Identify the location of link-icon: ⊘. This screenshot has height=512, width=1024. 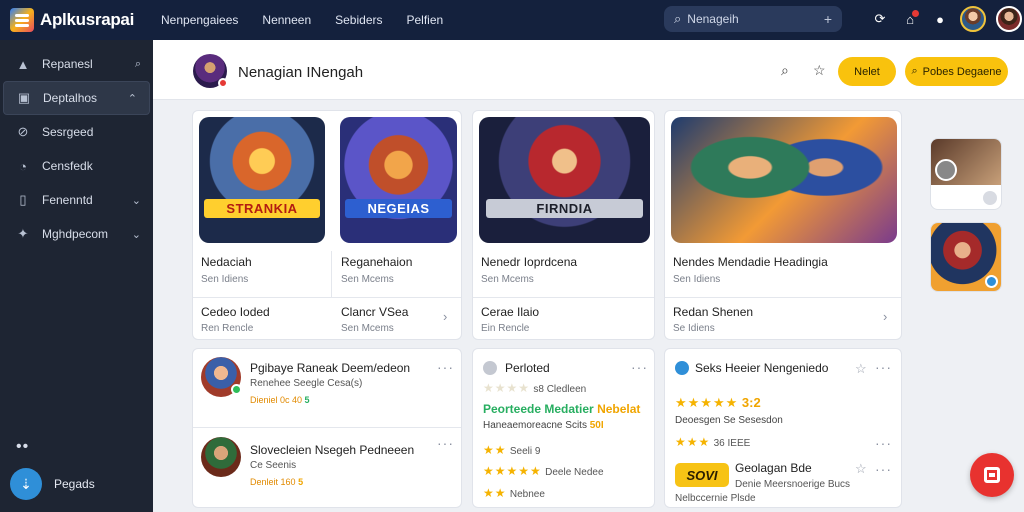
(23, 131).